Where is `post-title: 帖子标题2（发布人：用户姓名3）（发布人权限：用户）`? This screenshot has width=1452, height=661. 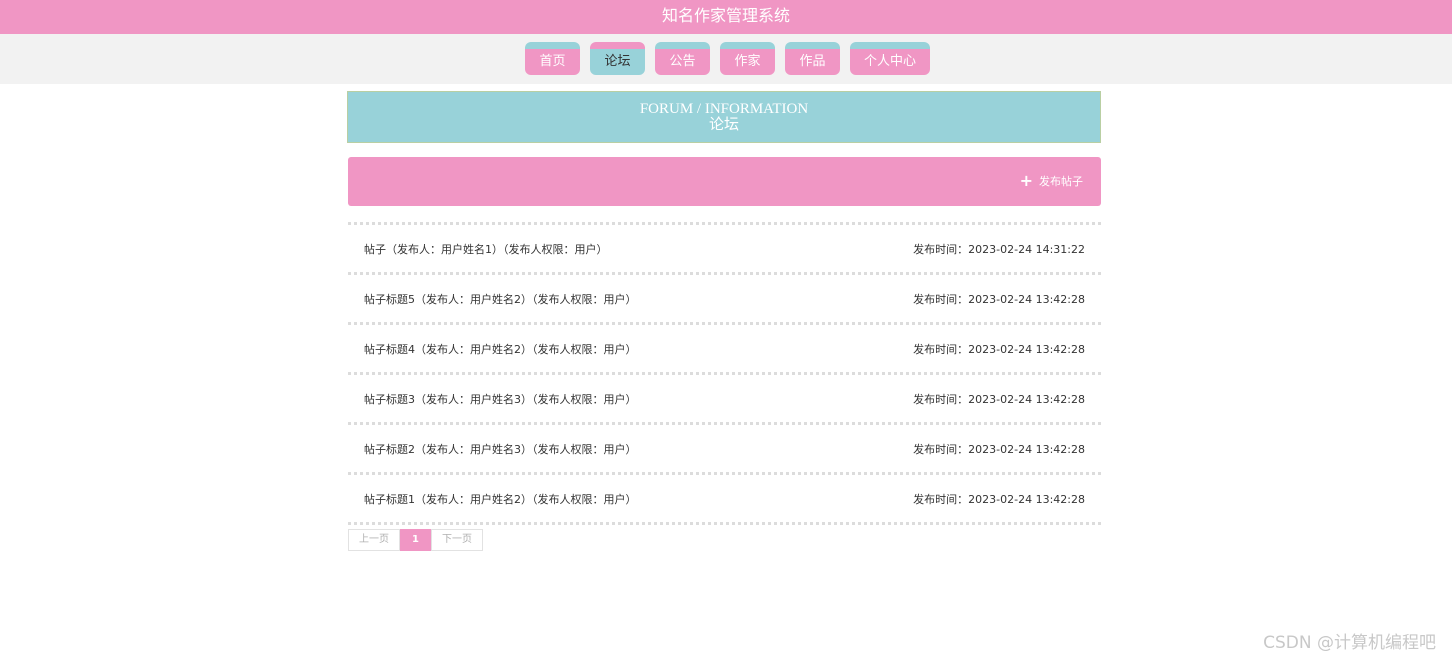 post-title: 帖子标题2（发布人：用户姓名3）（发布人权限：用户） is located at coordinates (500, 449).